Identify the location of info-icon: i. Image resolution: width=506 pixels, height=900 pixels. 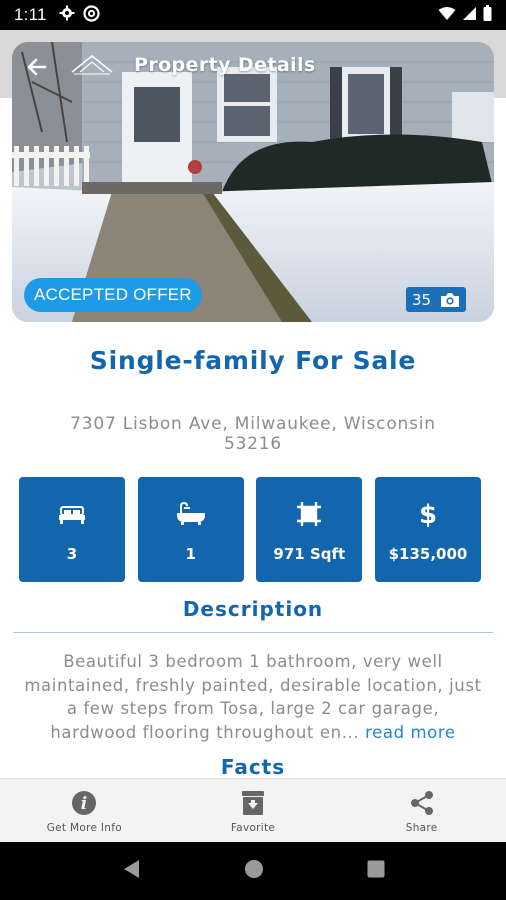
(84, 803).